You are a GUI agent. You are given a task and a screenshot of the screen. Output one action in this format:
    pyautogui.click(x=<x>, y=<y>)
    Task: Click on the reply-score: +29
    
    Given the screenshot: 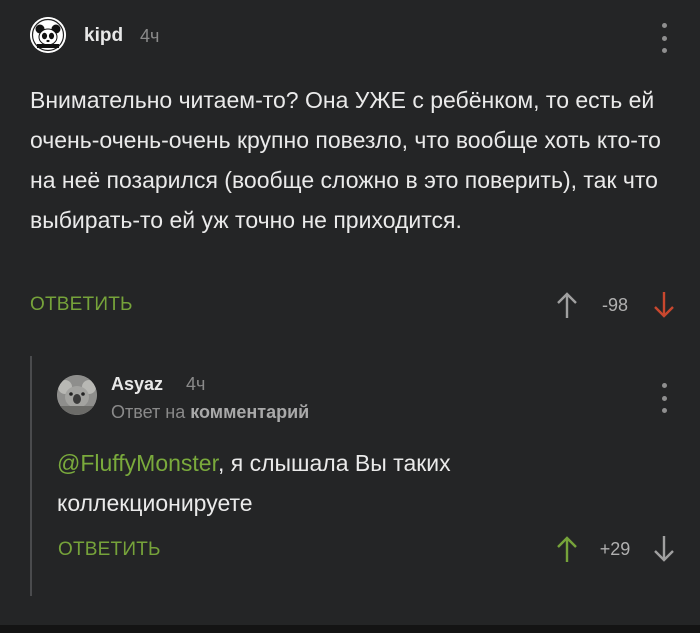 What is the action you would take?
    pyautogui.click(x=615, y=549)
    